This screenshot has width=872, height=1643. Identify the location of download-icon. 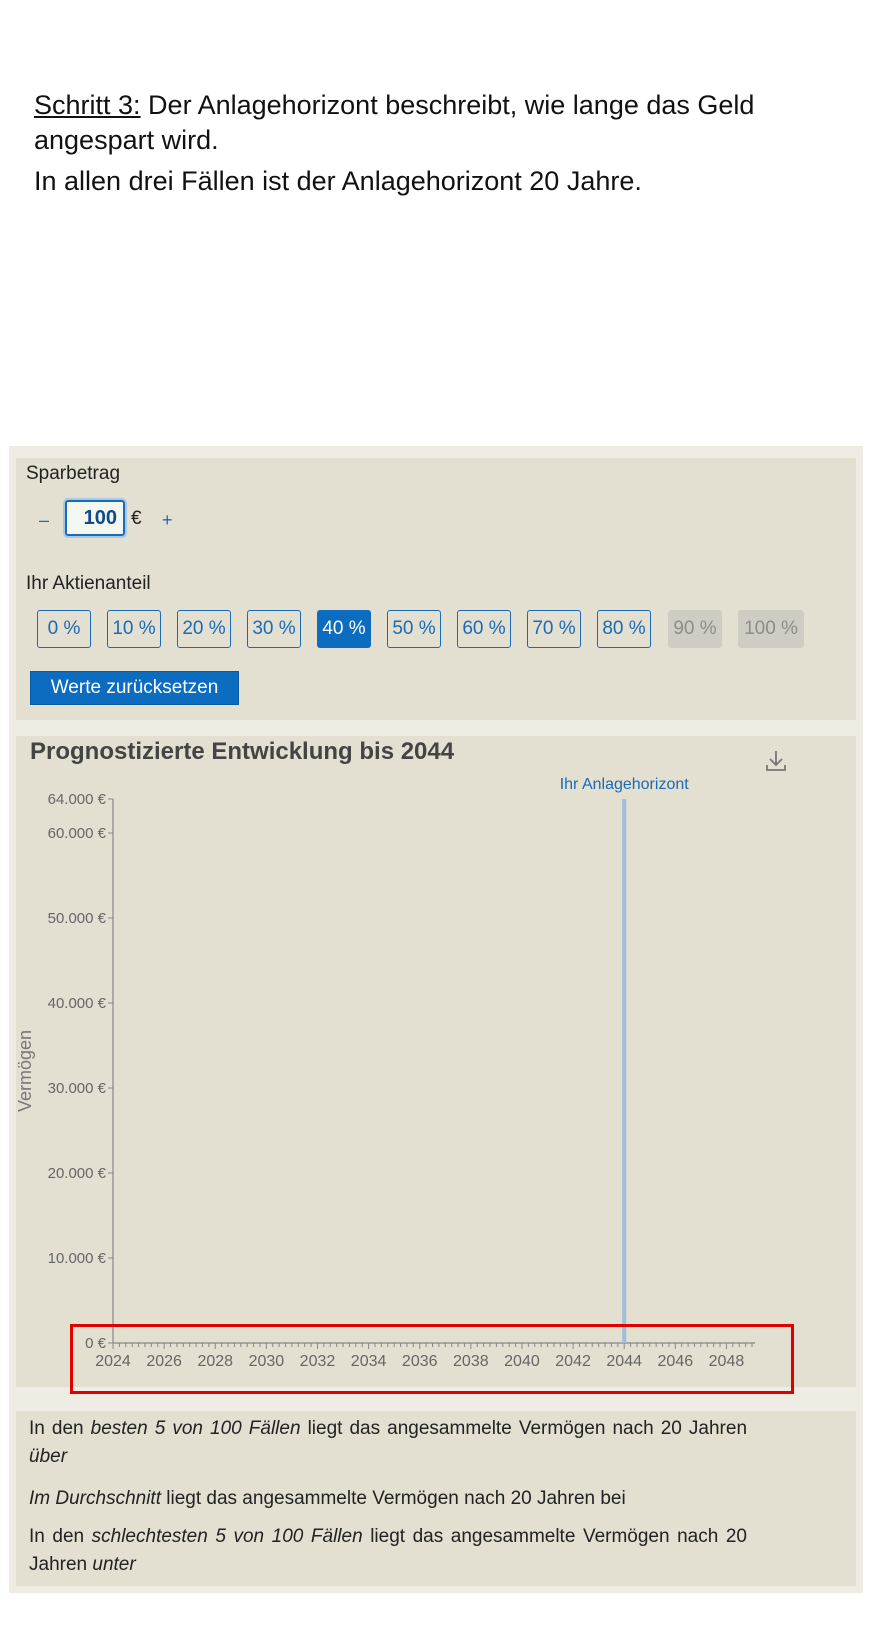
(776, 761).